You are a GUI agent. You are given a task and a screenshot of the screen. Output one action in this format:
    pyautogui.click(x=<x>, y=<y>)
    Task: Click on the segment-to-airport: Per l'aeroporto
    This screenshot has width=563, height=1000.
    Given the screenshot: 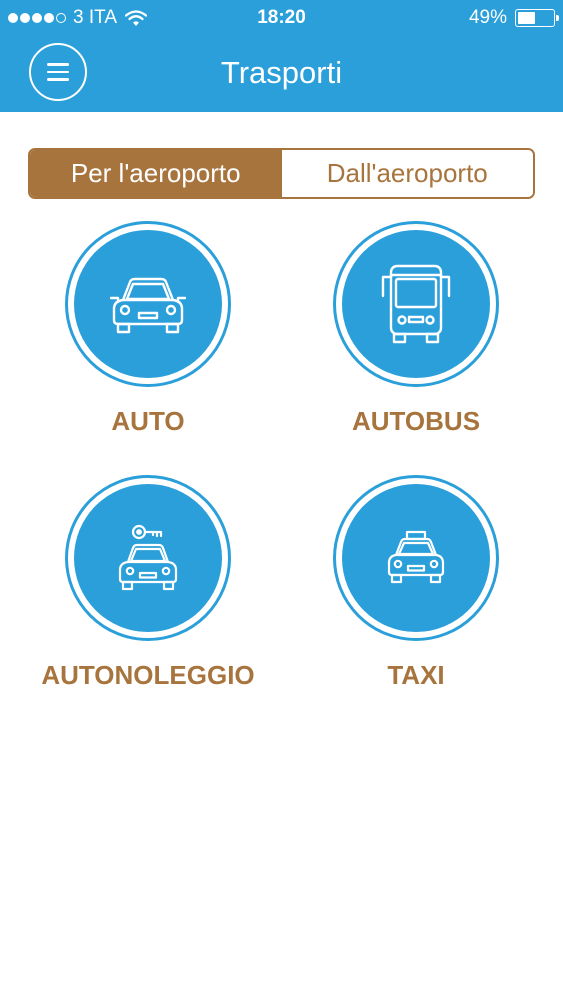 What is the action you would take?
    pyautogui.click(x=156, y=173)
    